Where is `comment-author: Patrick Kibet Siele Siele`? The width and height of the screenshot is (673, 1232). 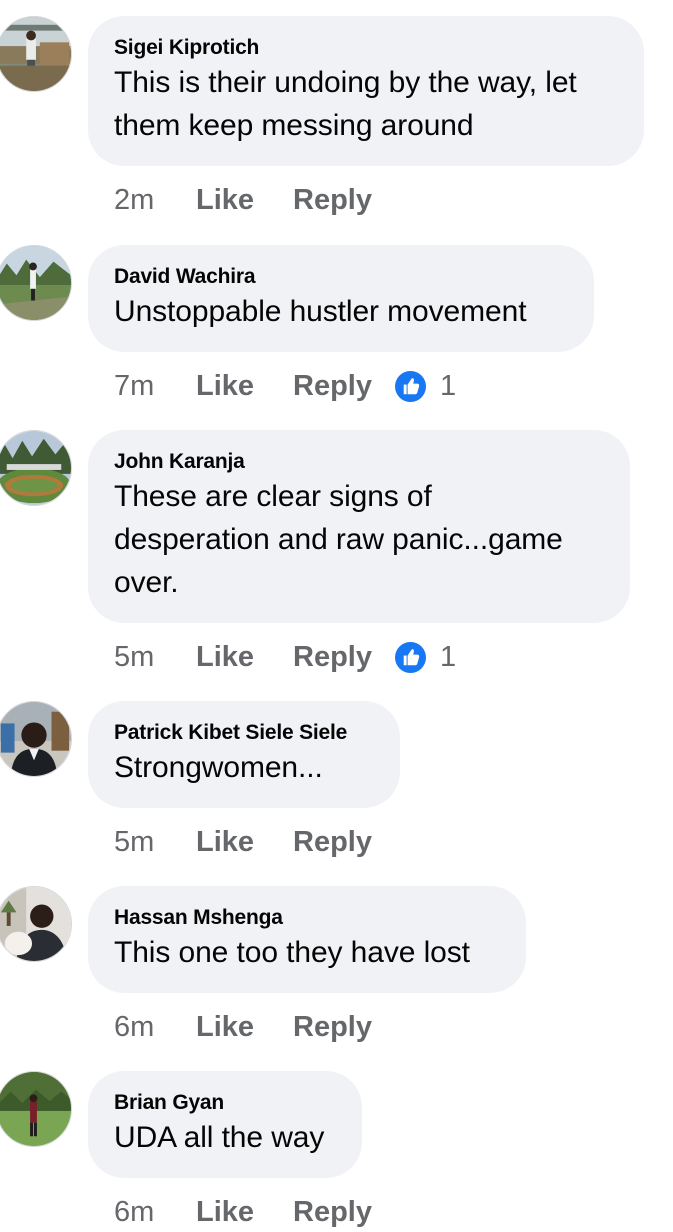
comment-author: Patrick Kibet Siele Siele is located at coordinates (243, 733).